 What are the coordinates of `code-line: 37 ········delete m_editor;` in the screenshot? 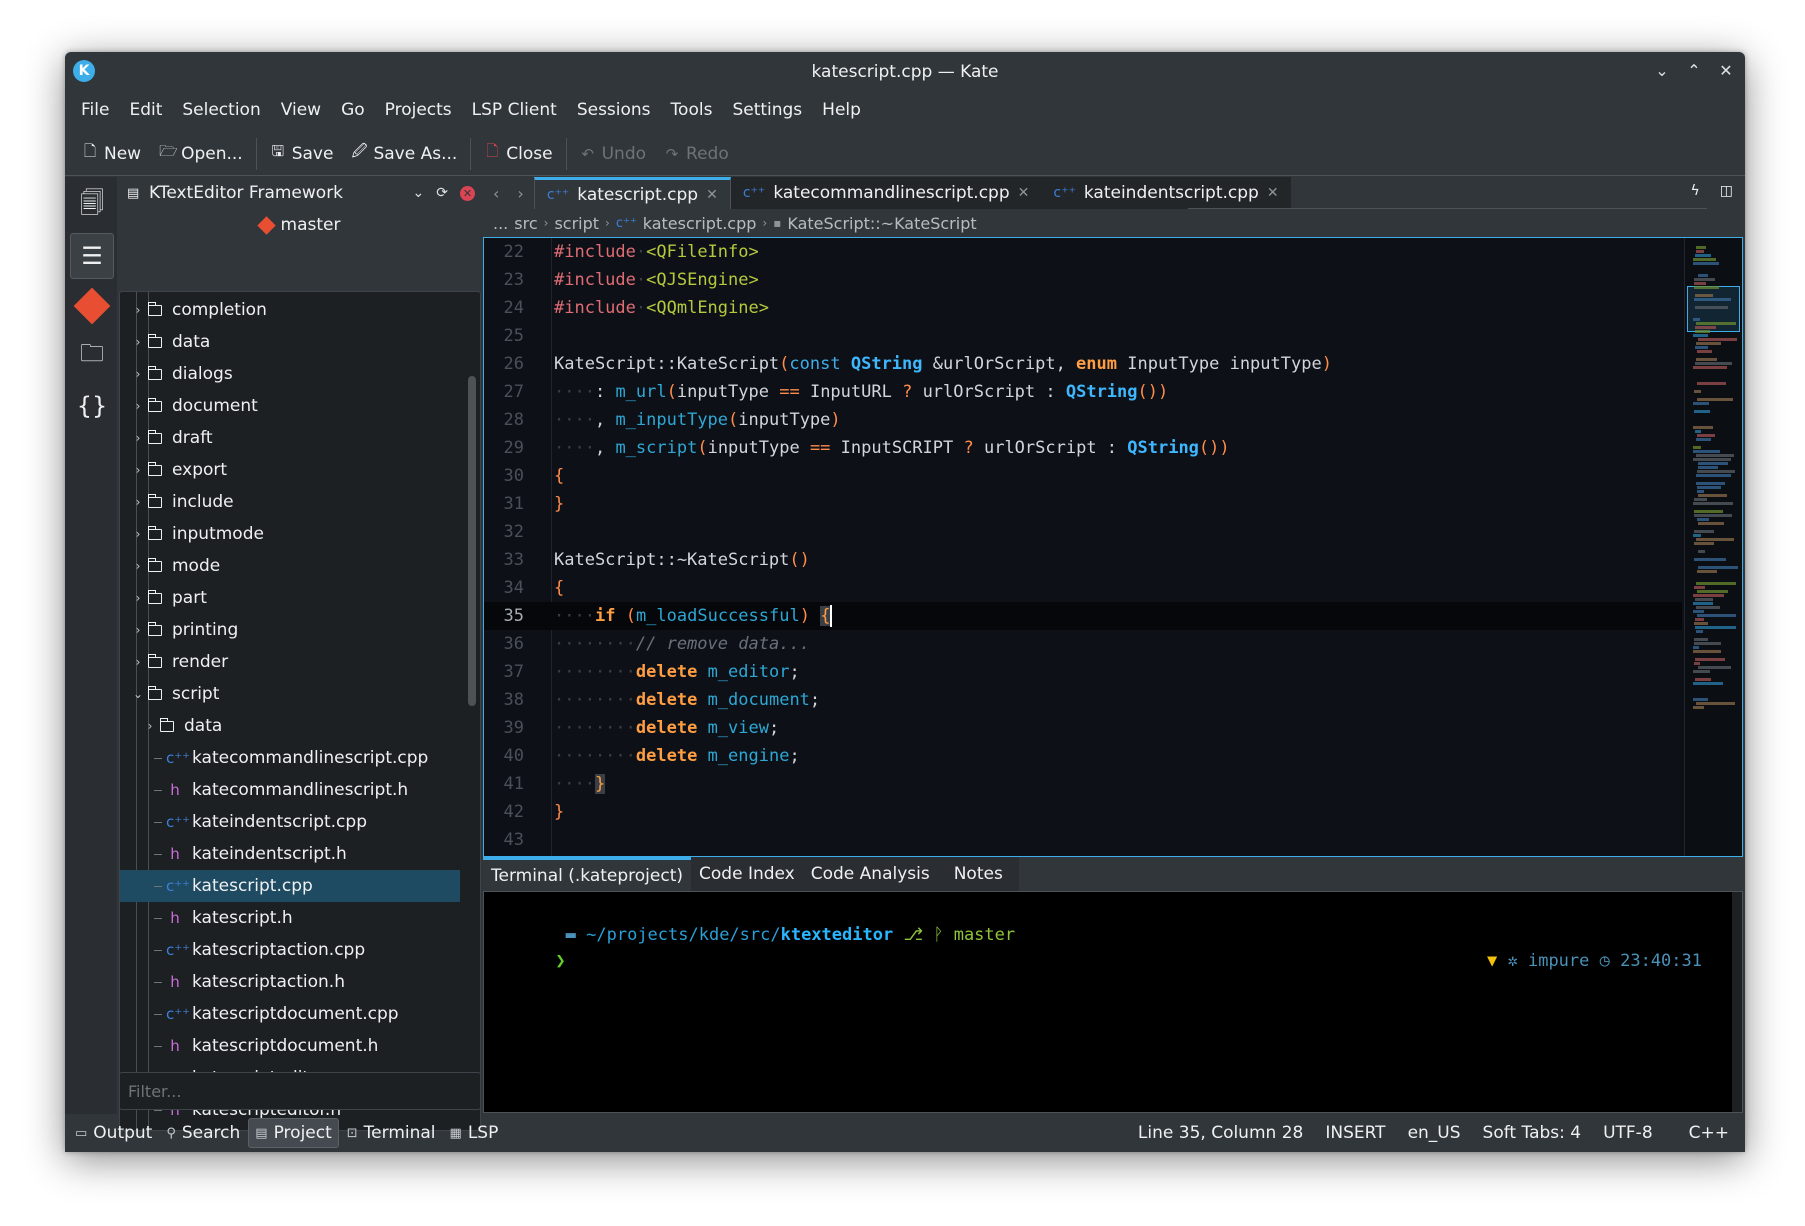 It's located at (1083, 672).